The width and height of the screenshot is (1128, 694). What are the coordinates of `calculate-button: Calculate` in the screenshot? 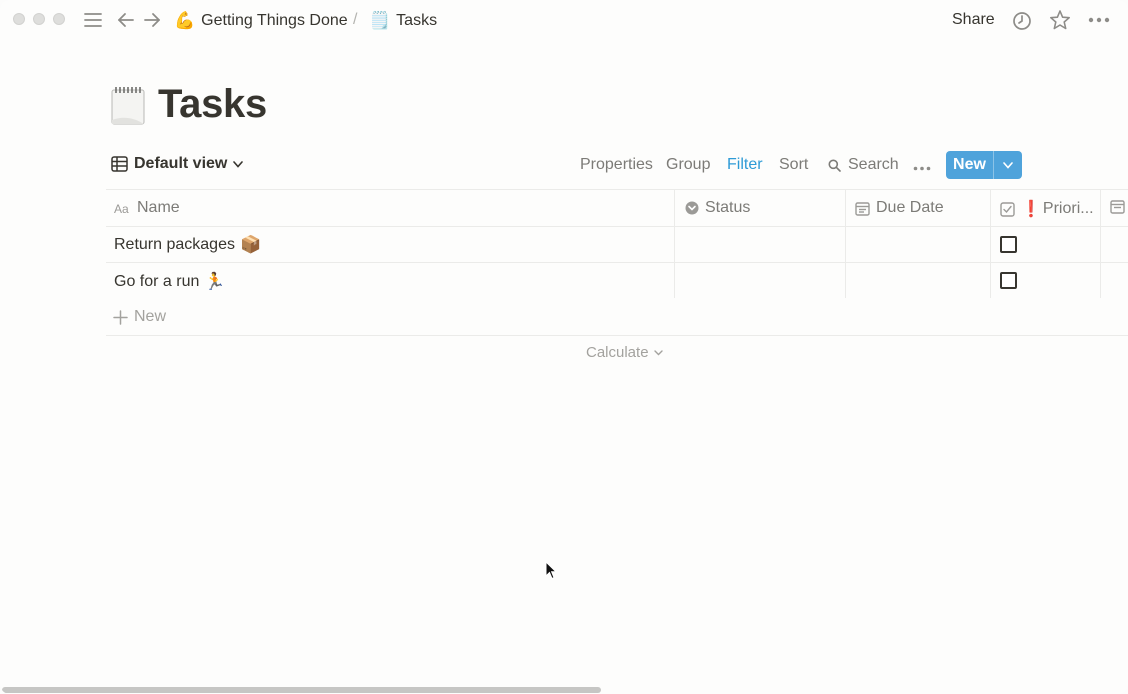 It's located at (624, 352).